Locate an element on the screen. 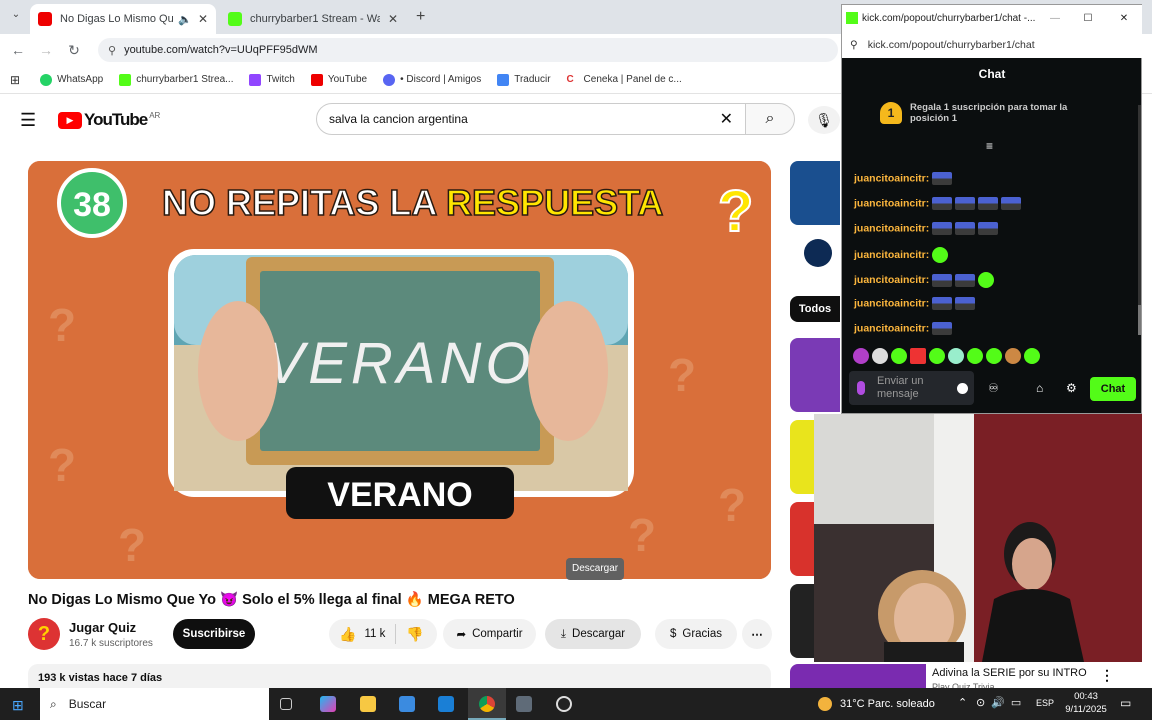  bookmark-whatsapp: WhatsApp is located at coordinates (71, 79).